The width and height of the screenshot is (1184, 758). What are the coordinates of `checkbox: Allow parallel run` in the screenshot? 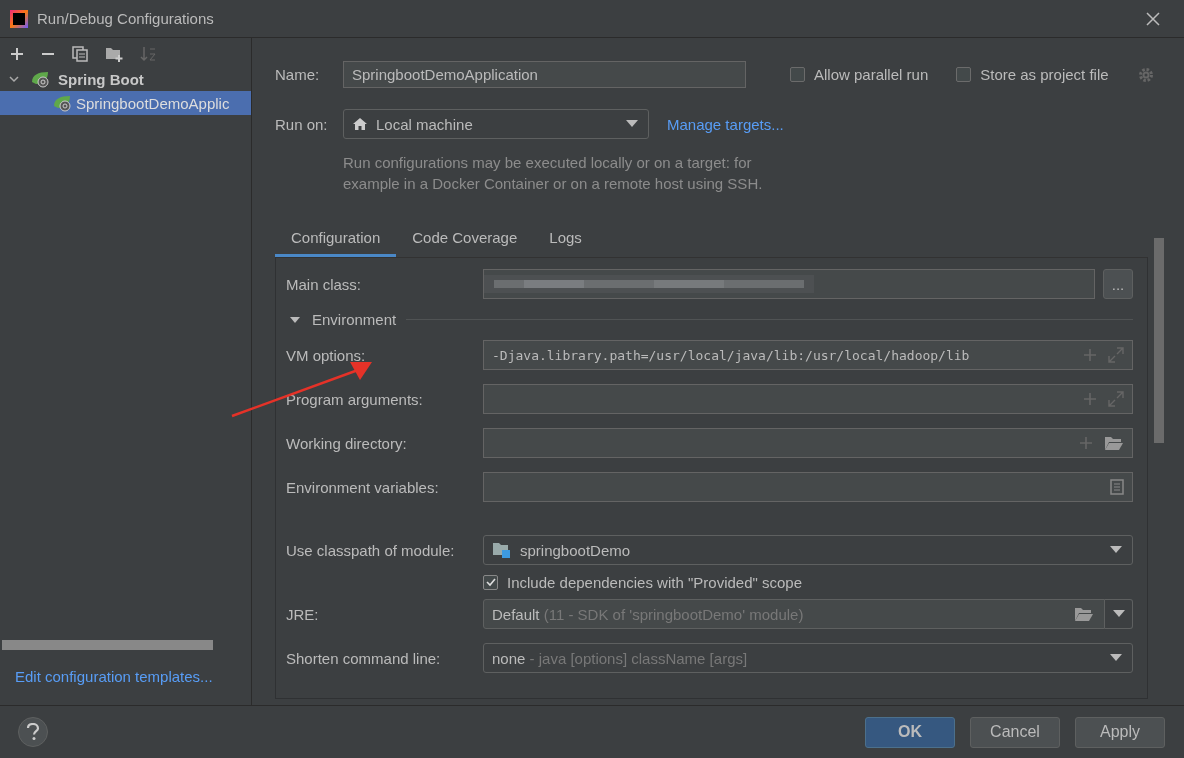 It's located at (859, 74).